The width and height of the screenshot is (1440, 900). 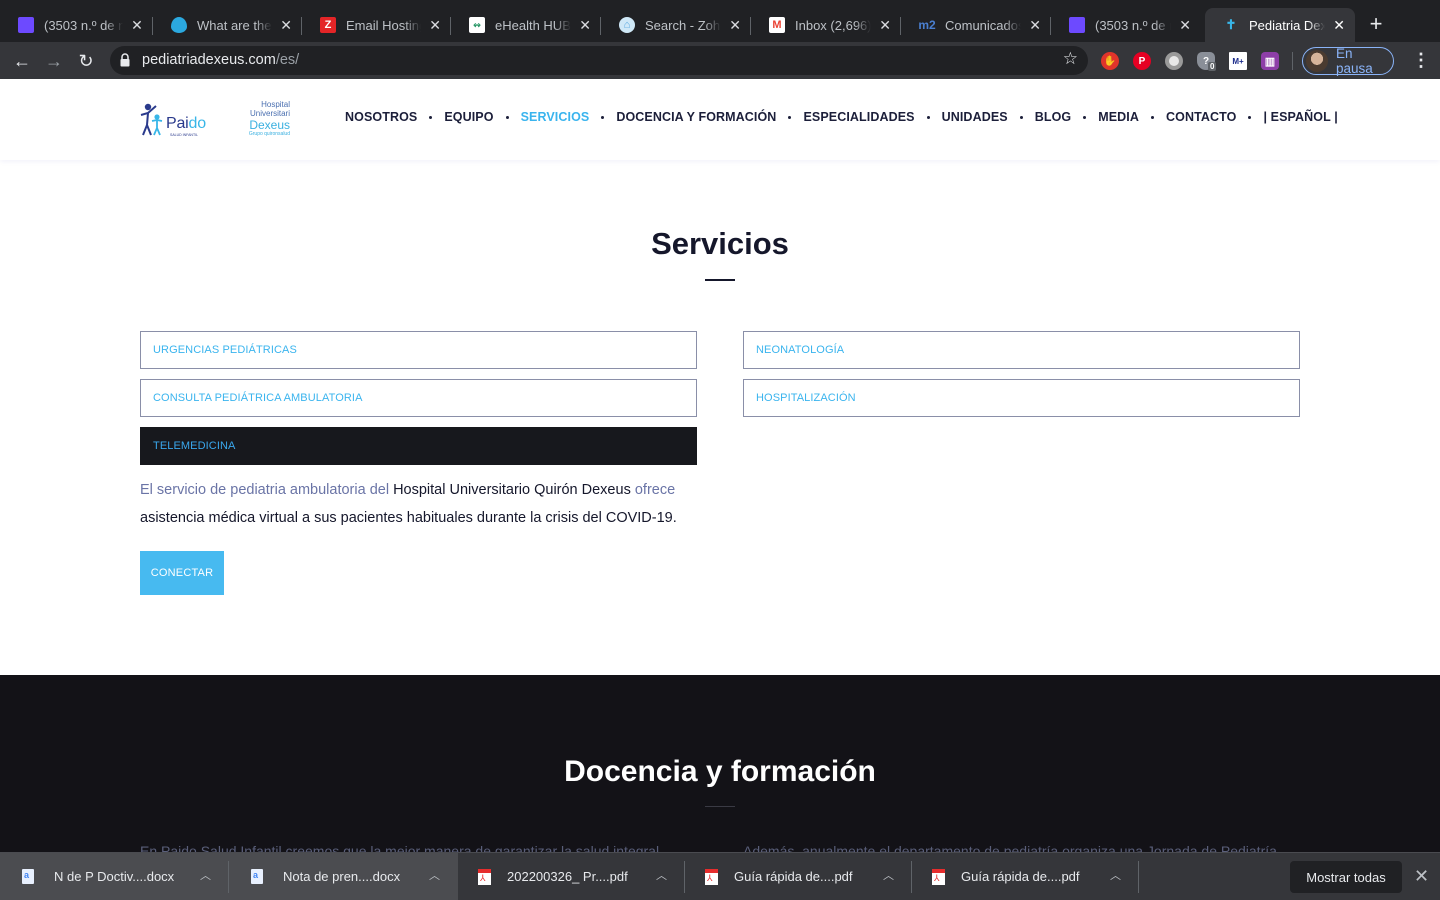 I want to click on pinterest-icon: P, so click(x=1142, y=61).